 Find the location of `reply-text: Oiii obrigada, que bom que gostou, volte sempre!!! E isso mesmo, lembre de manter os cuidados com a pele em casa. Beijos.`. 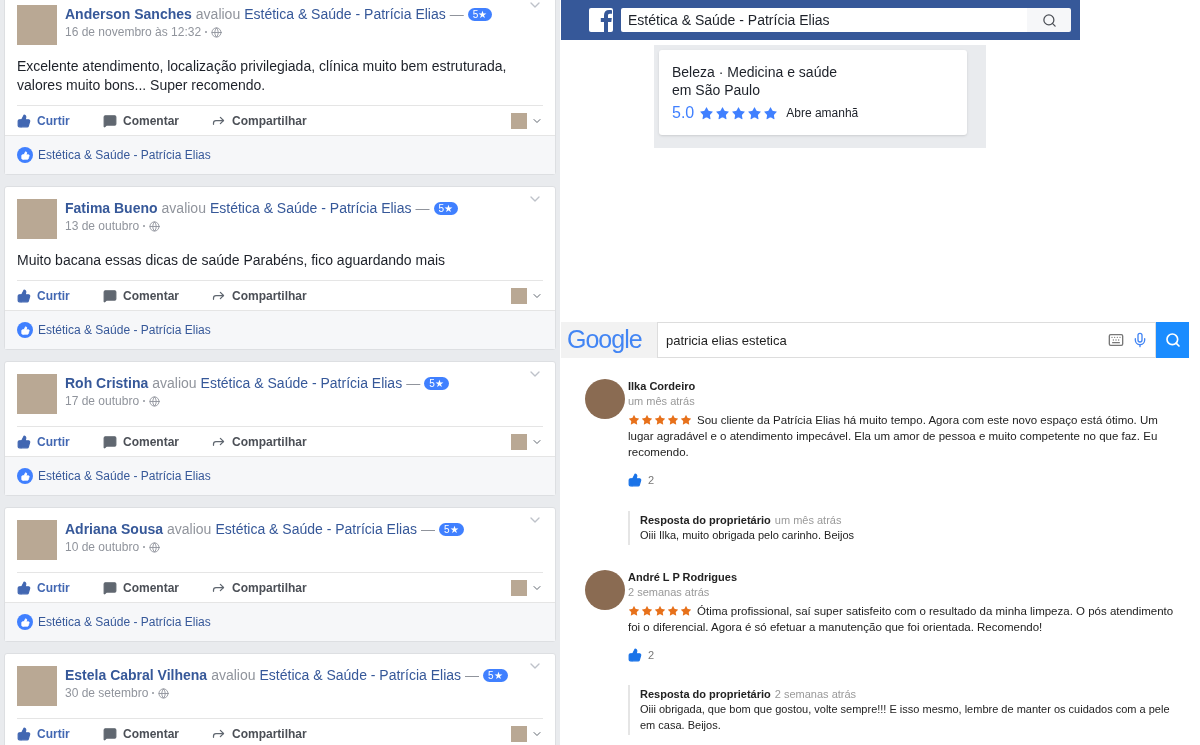

reply-text: Oiii obrigada, que bom que gostou, volte sempre!!! E isso mesmo, lembre de manter os cuidados com a pele em casa. Beijos. is located at coordinates (905, 717).